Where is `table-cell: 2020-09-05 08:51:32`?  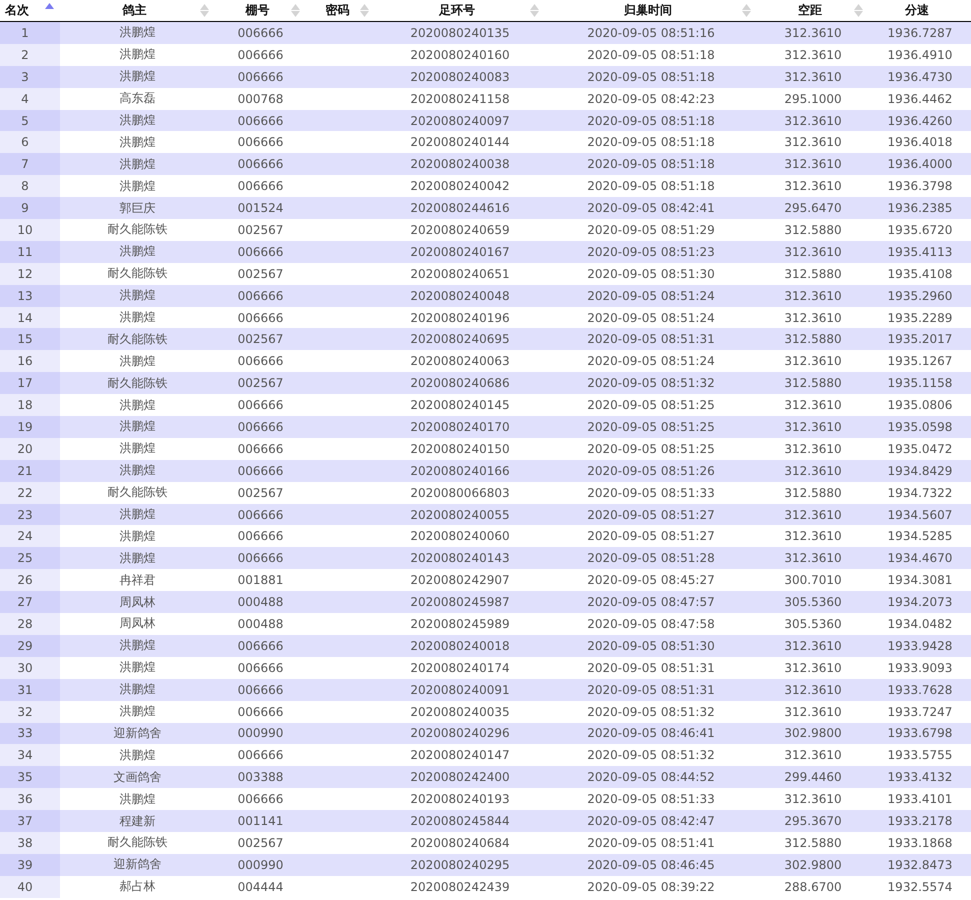 table-cell: 2020-09-05 08:51:32 is located at coordinates (651, 755).